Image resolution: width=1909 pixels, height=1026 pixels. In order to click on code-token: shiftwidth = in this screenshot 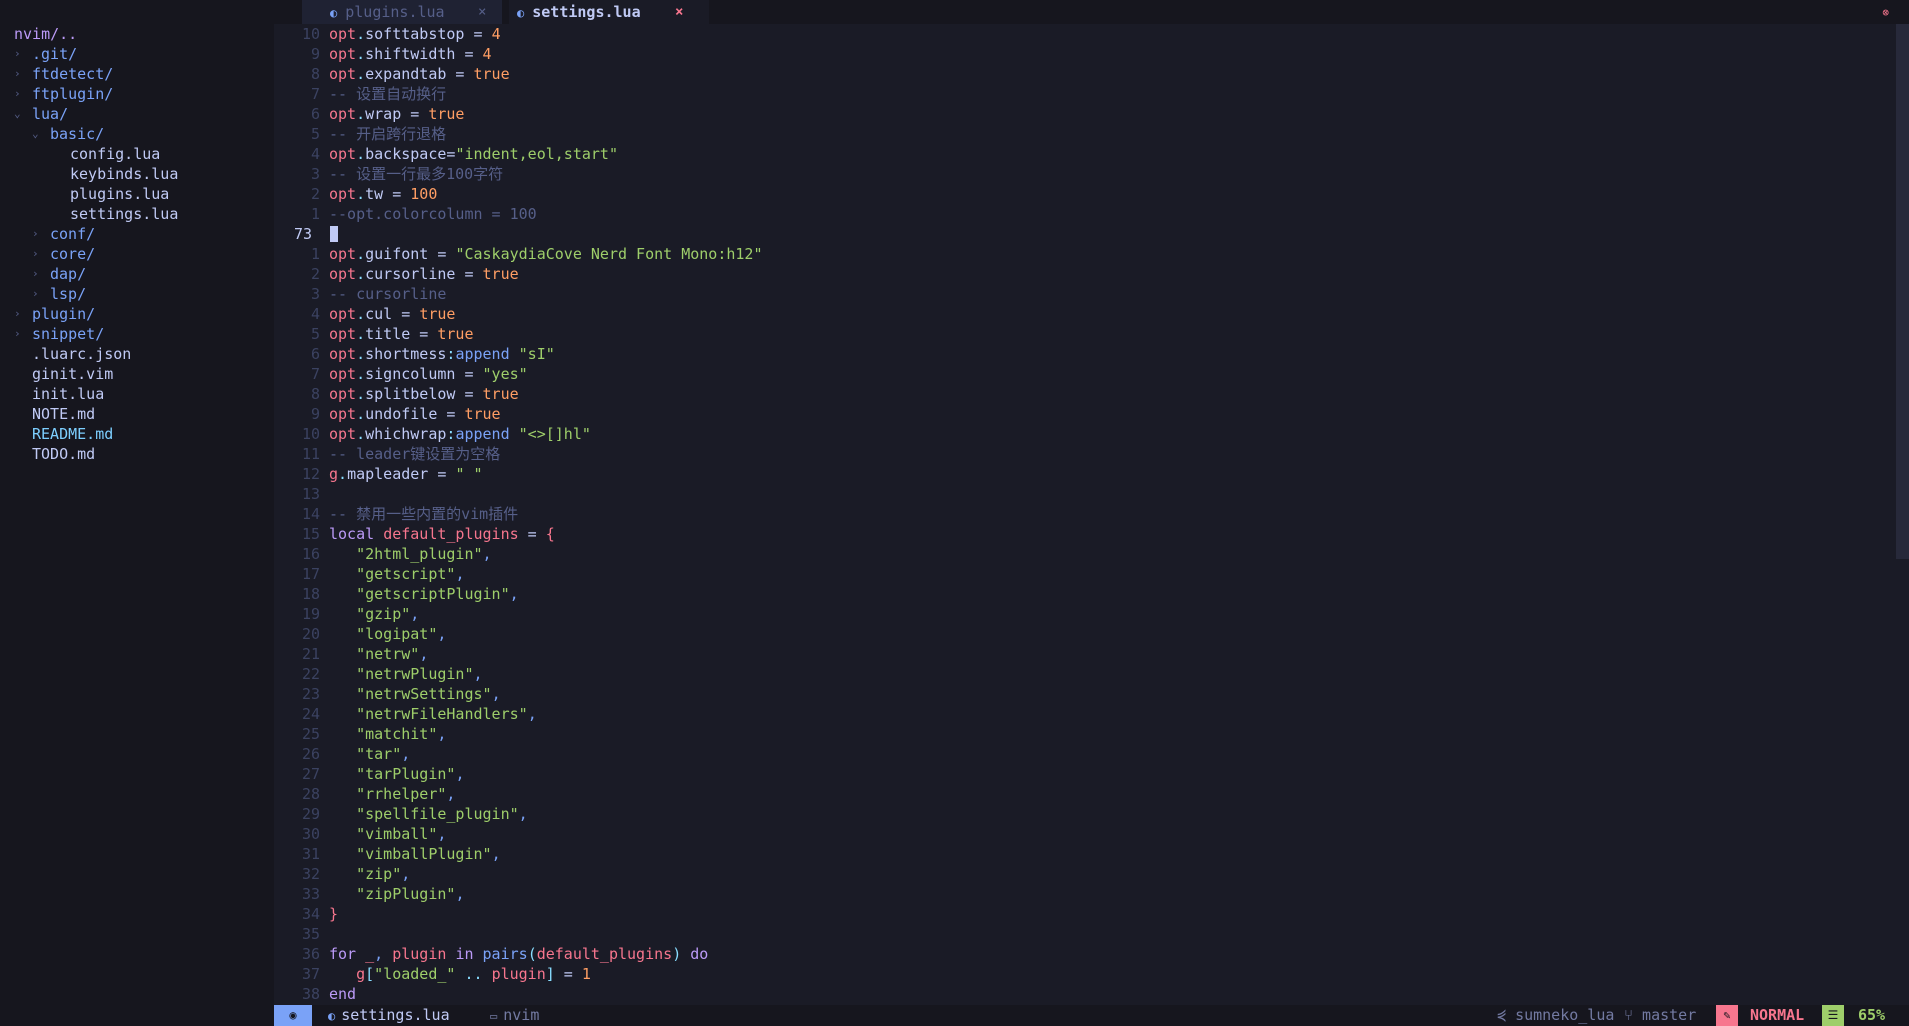, I will do `click(424, 54)`.